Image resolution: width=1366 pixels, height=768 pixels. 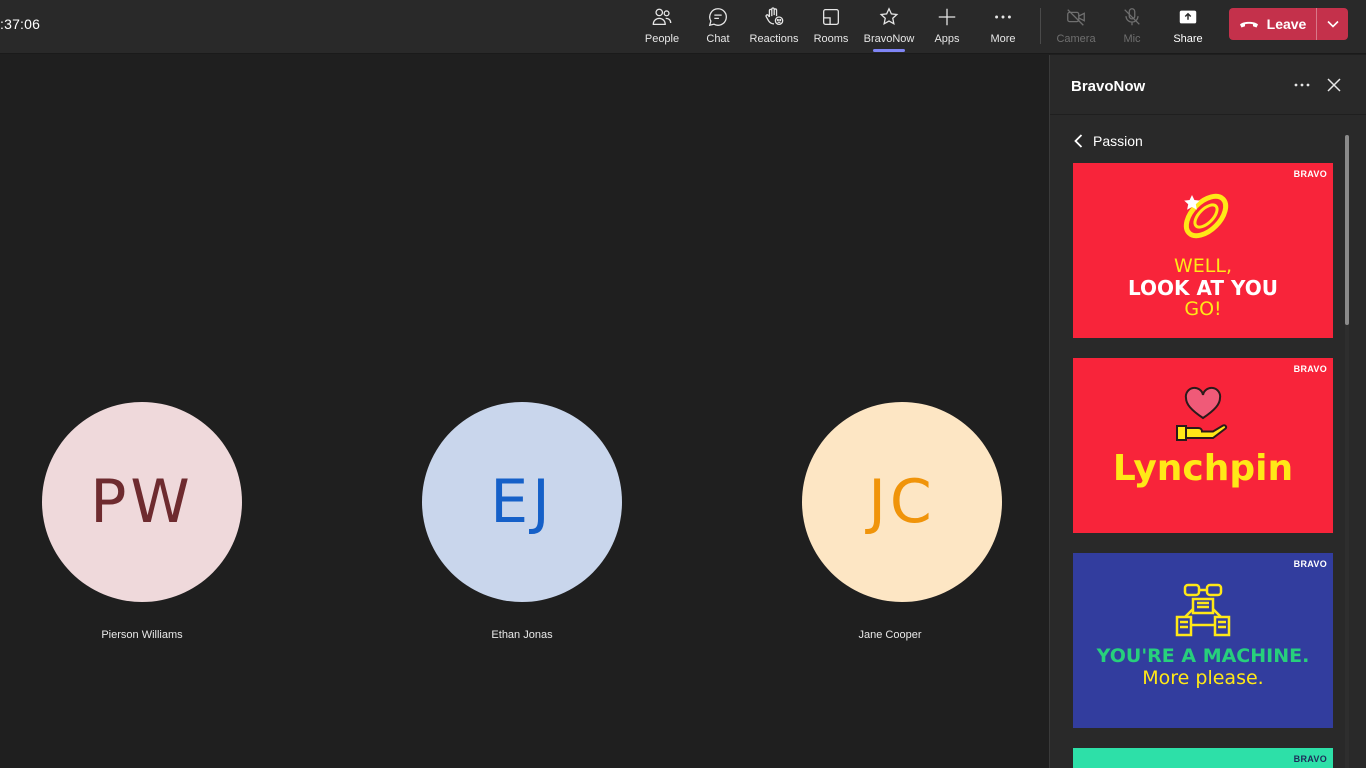 What do you see at coordinates (1132, 17) in the screenshot?
I see `mic-off-icon` at bounding box center [1132, 17].